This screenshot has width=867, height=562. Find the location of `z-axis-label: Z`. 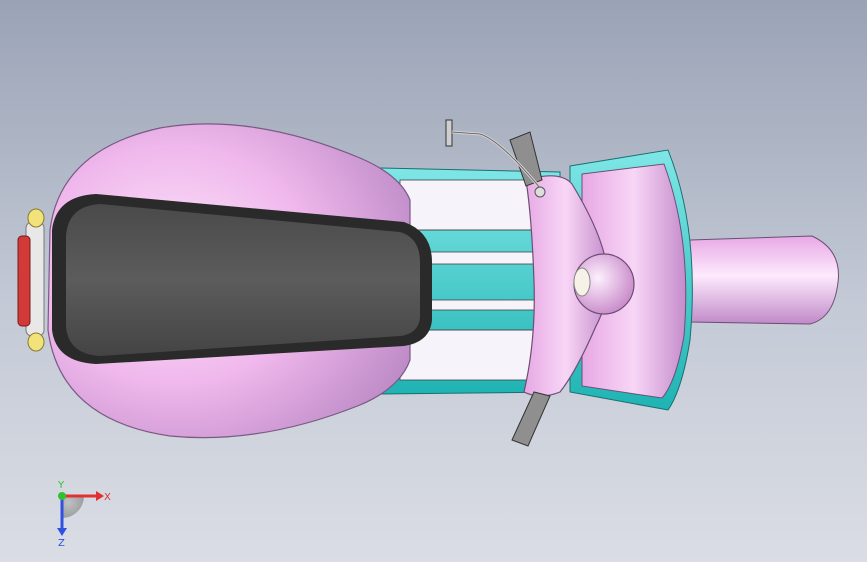

z-axis-label: Z is located at coordinates (61, 543).